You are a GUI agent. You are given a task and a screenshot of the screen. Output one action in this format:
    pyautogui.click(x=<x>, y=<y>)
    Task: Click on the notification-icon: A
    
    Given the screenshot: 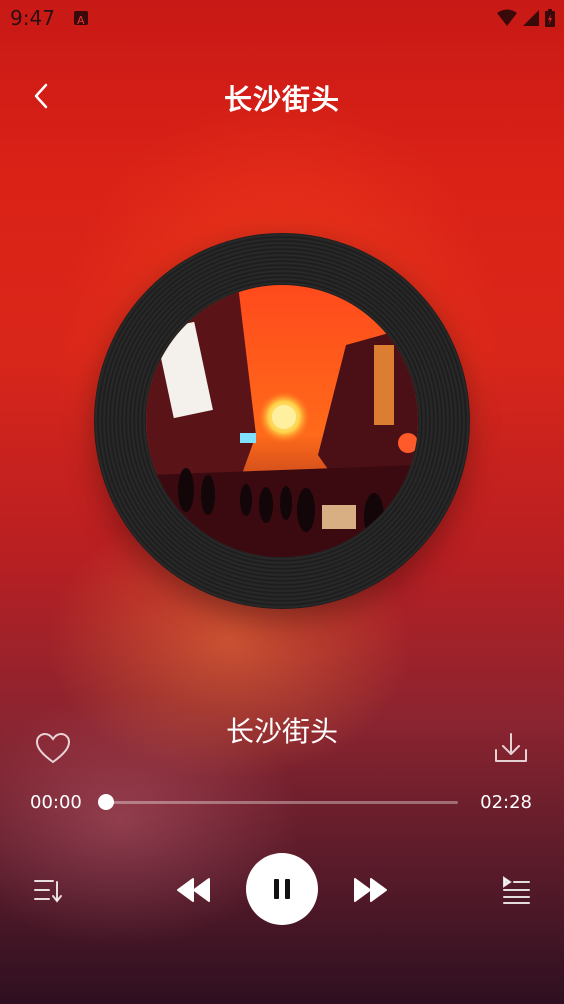 What is the action you would take?
    pyautogui.click(x=81, y=19)
    